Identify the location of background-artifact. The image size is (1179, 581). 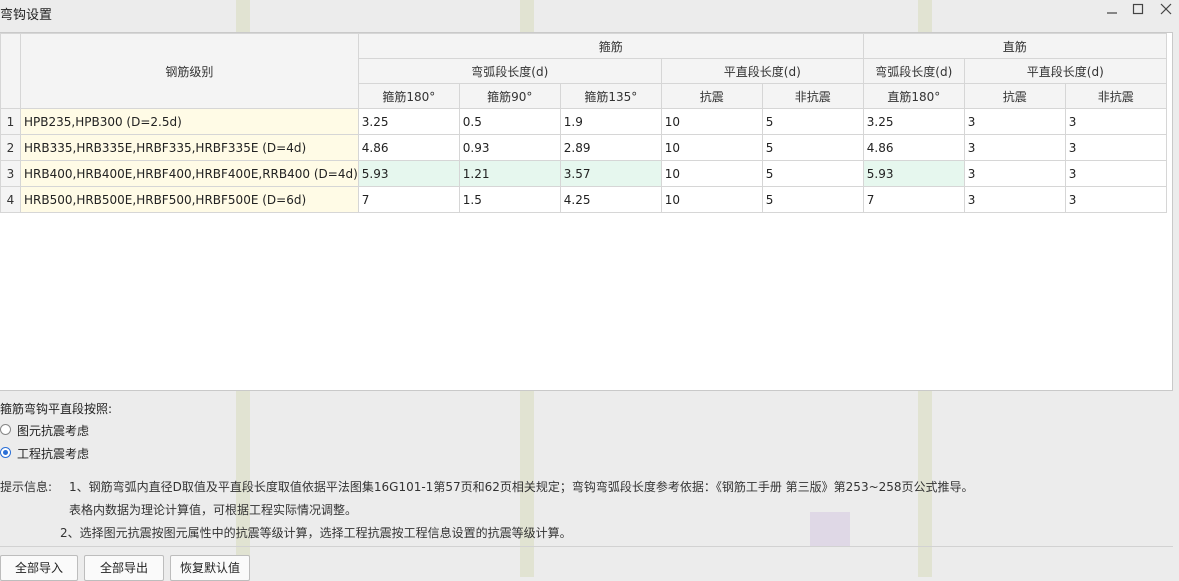
(830, 529).